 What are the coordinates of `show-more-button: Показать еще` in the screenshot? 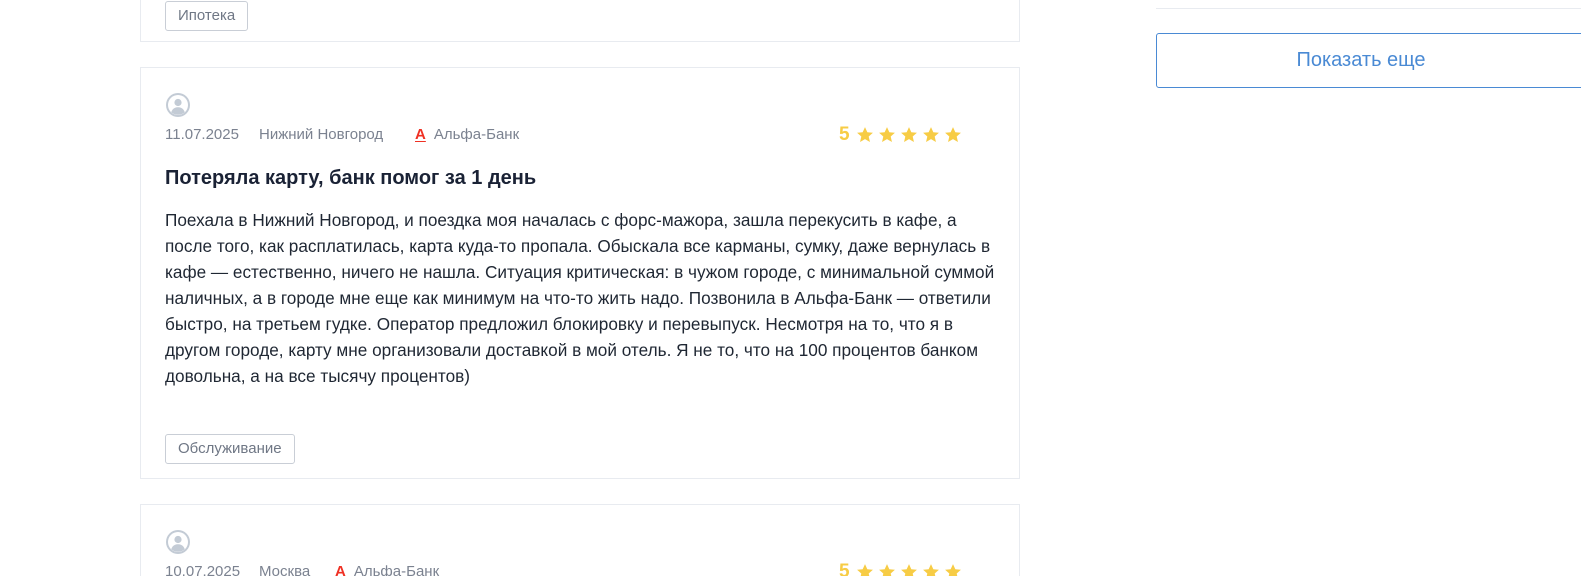 It's located at (1368, 60).